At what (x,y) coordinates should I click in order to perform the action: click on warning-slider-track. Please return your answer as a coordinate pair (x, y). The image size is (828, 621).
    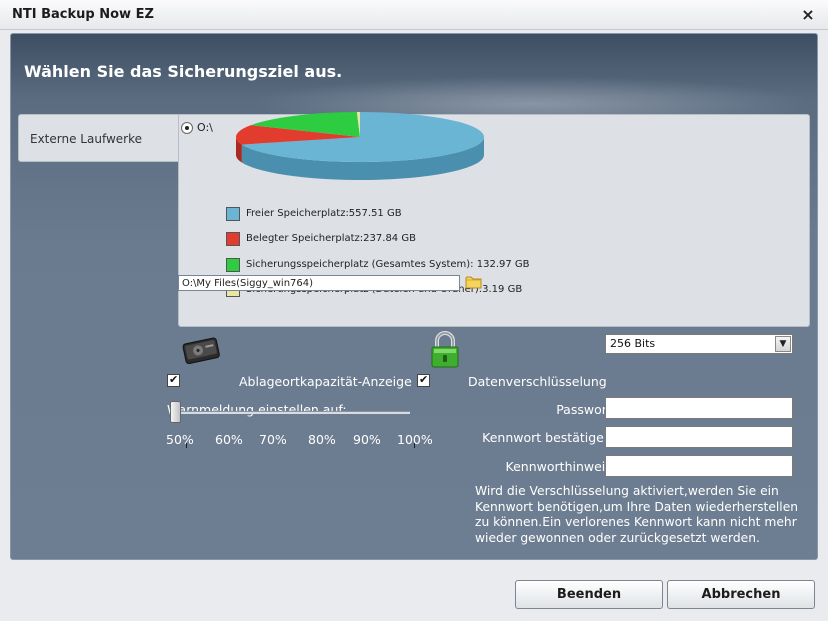
    Looking at the image, I should click on (292, 412).